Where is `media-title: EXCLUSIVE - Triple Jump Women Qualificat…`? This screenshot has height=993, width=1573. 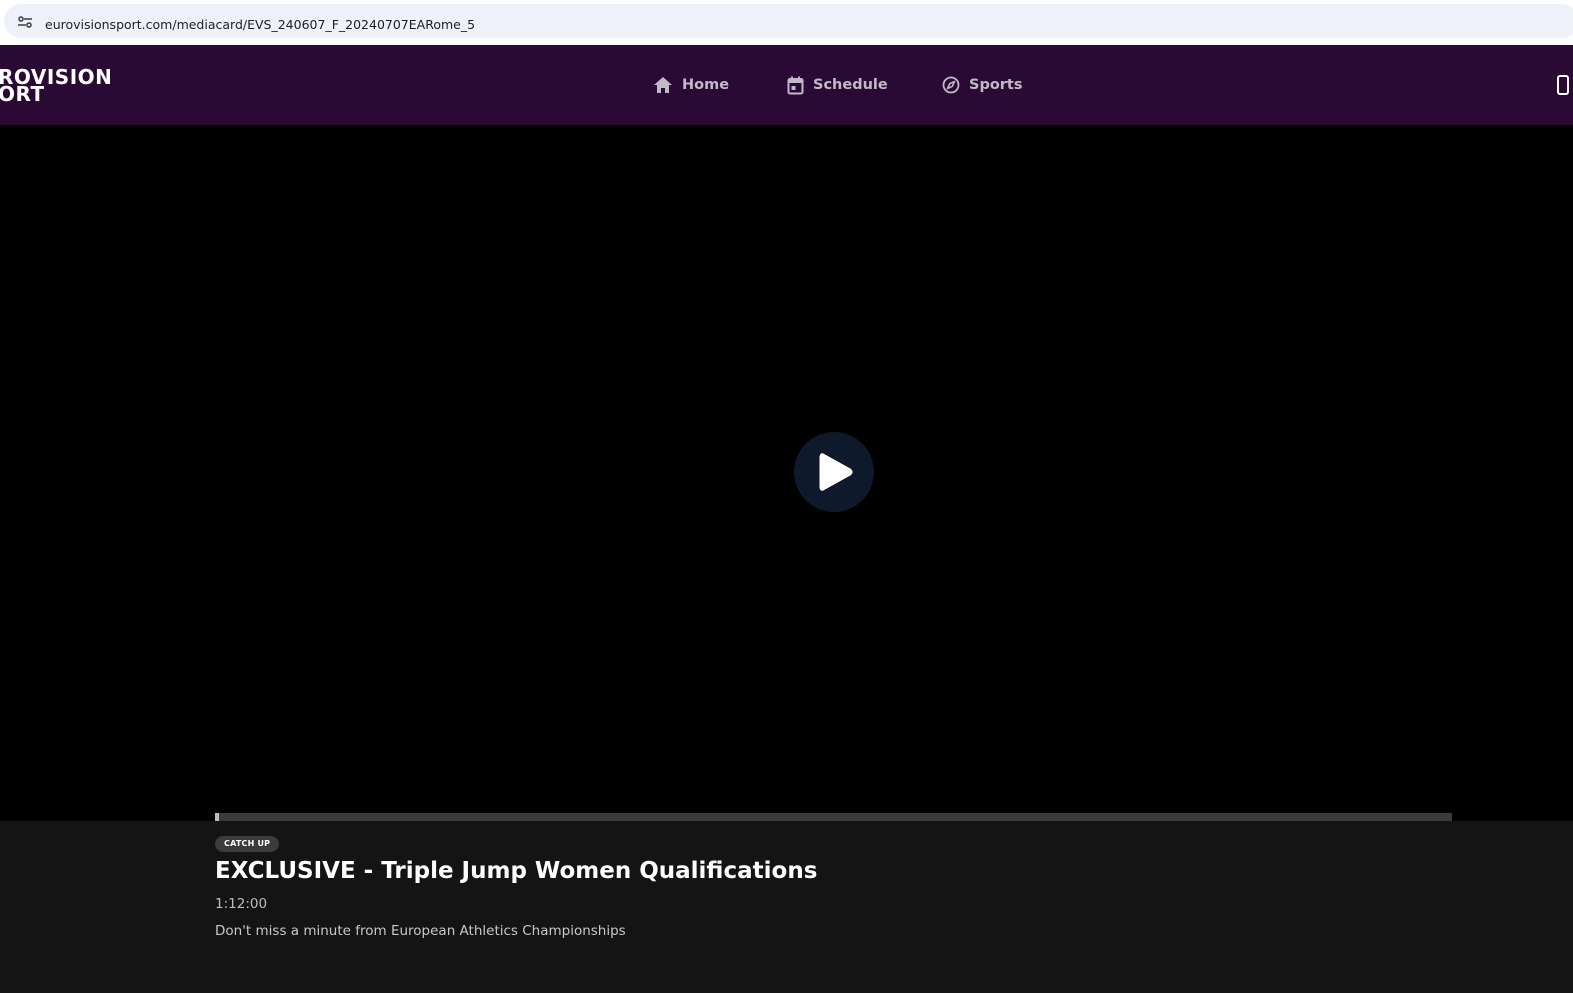 media-title: EXCLUSIVE - Triple Jump Women Qualificat… is located at coordinates (516, 871).